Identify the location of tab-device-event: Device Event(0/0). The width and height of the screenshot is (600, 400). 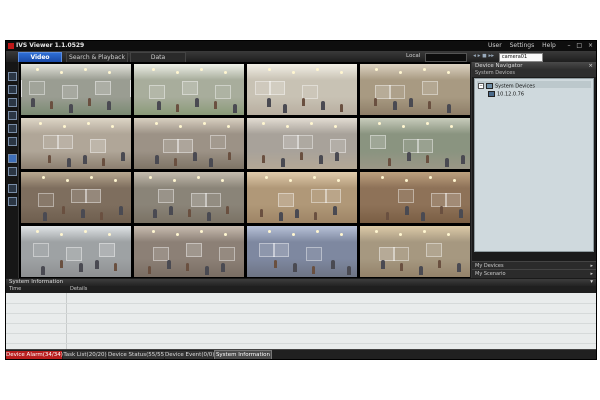
(189, 355).